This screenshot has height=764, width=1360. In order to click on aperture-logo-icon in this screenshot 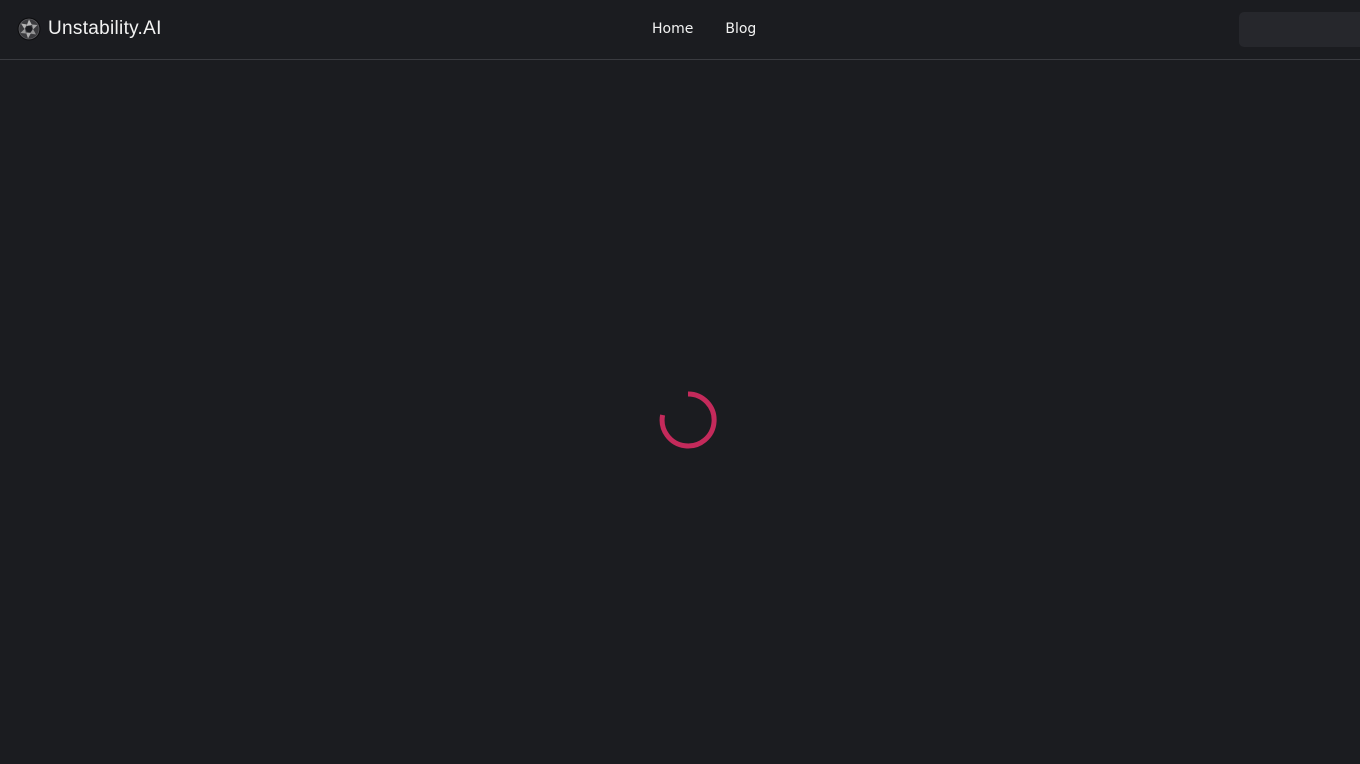, I will do `click(29, 29)`.